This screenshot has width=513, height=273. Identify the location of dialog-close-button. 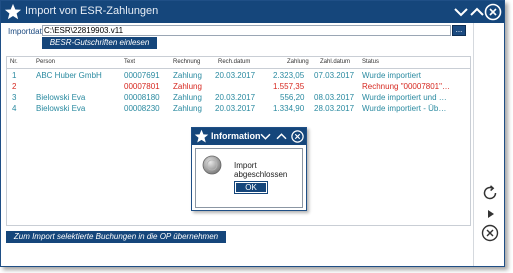
(297, 136).